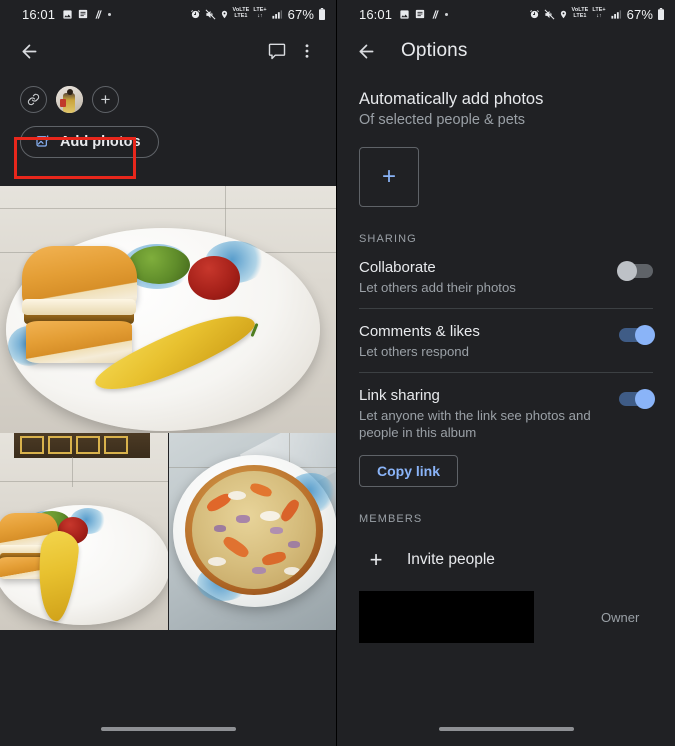 This screenshot has height=746, width=675. Describe the element at coordinates (434, 50) in the screenshot. I see `page-title: Options` at that location.